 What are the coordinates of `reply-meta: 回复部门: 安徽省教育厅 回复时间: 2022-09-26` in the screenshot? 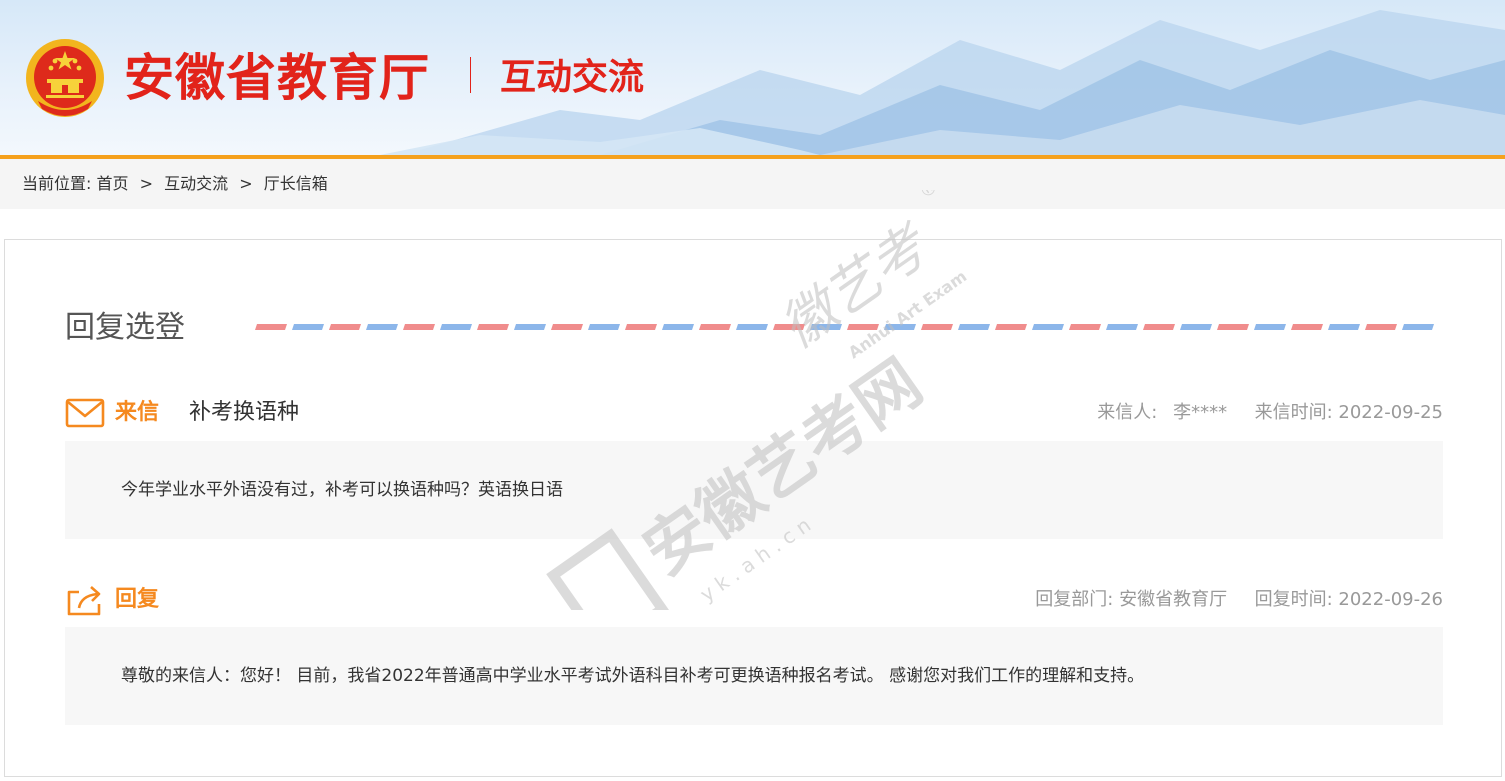 It's located at (1239, 600).